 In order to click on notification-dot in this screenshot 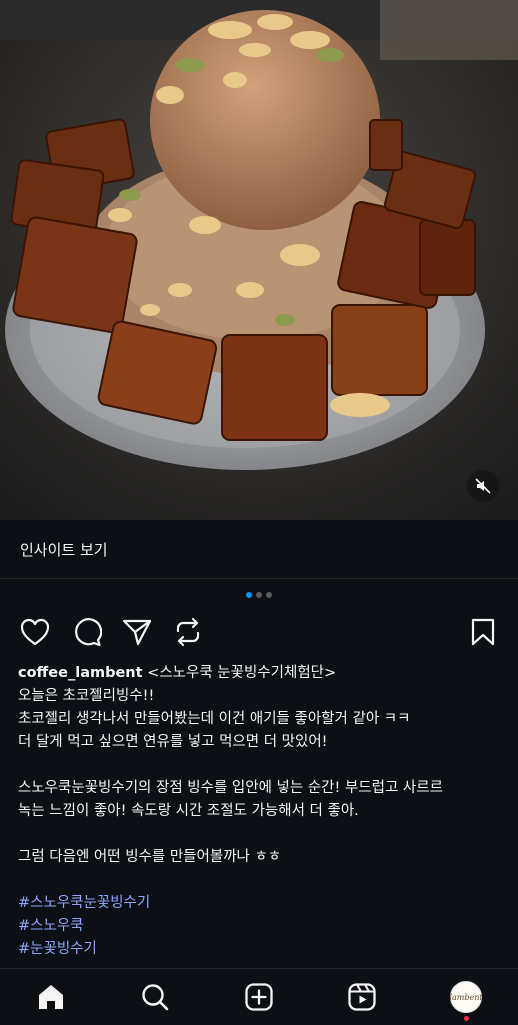, I will do `click(466, 1018)`.